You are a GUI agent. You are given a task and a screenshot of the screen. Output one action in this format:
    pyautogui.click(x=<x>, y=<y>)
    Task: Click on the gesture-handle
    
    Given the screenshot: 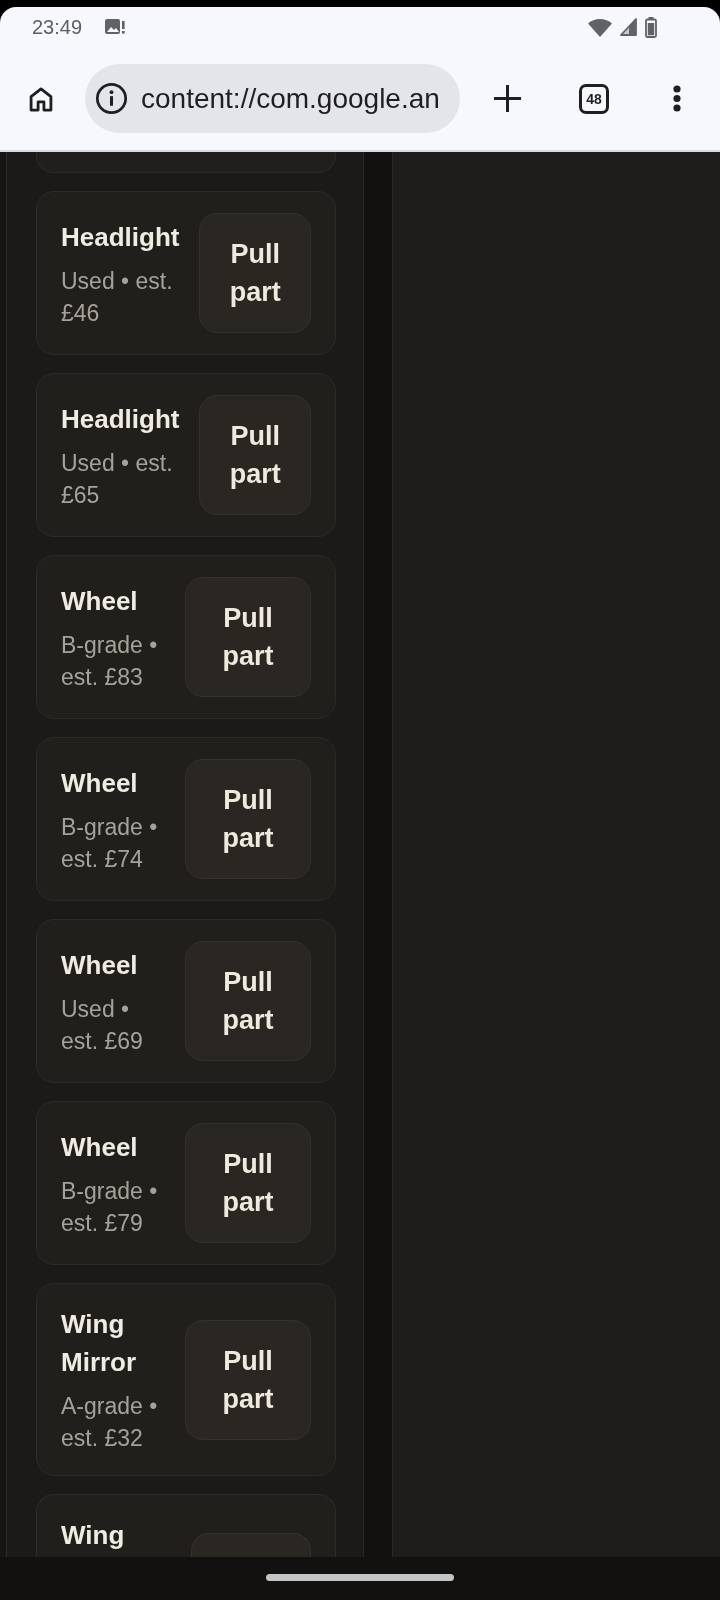 What is the action you would take?
    pyautogui.click(x=360, y=1577)
    